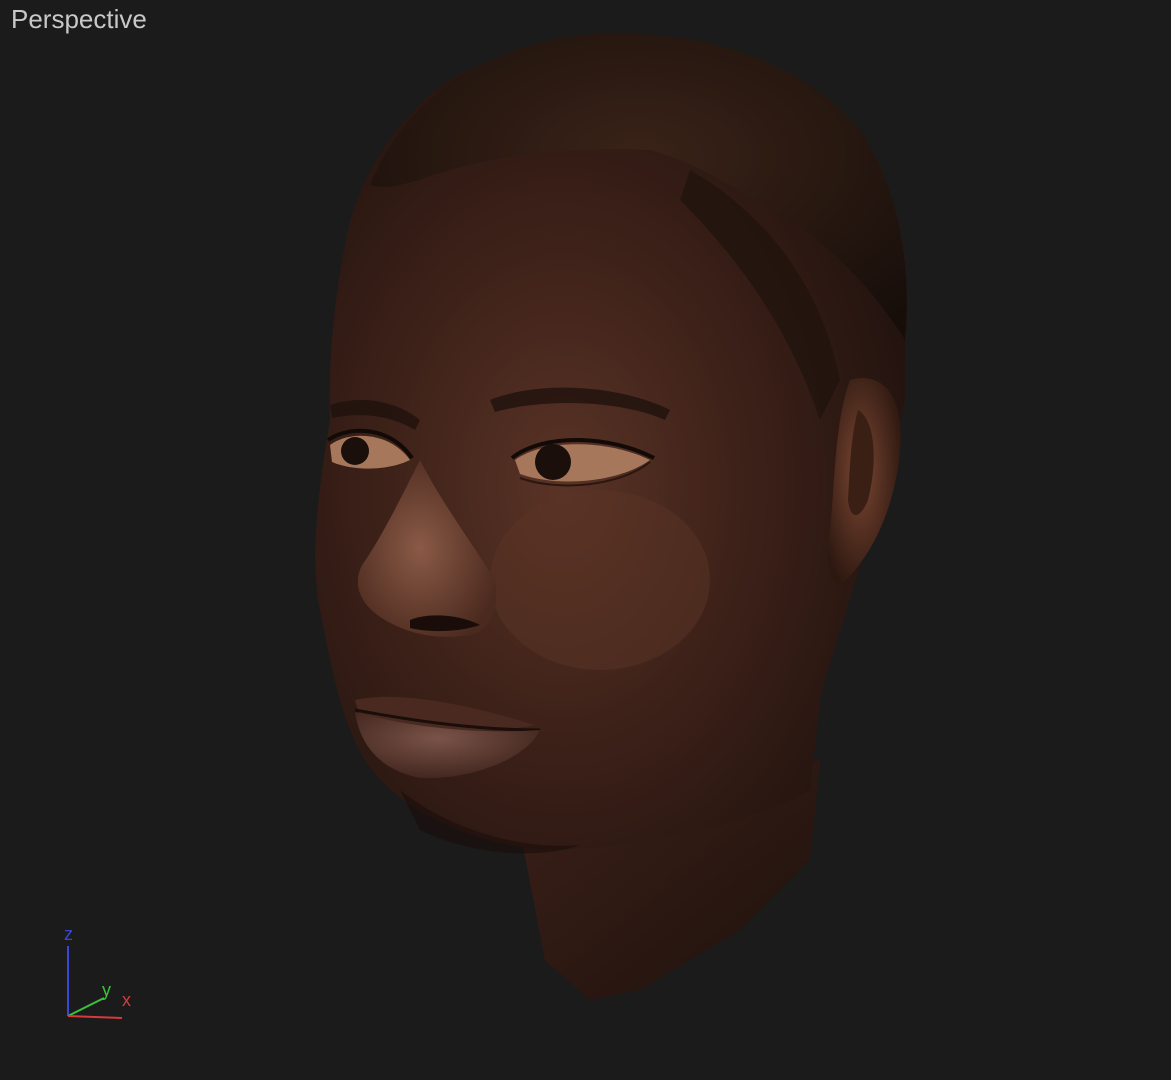 This screenshot has height=1080, width=1171. What do you see at coordinates (95, 1017) in the screenshot?
I see `x-axis-line` at bounding box center [95, 1017].